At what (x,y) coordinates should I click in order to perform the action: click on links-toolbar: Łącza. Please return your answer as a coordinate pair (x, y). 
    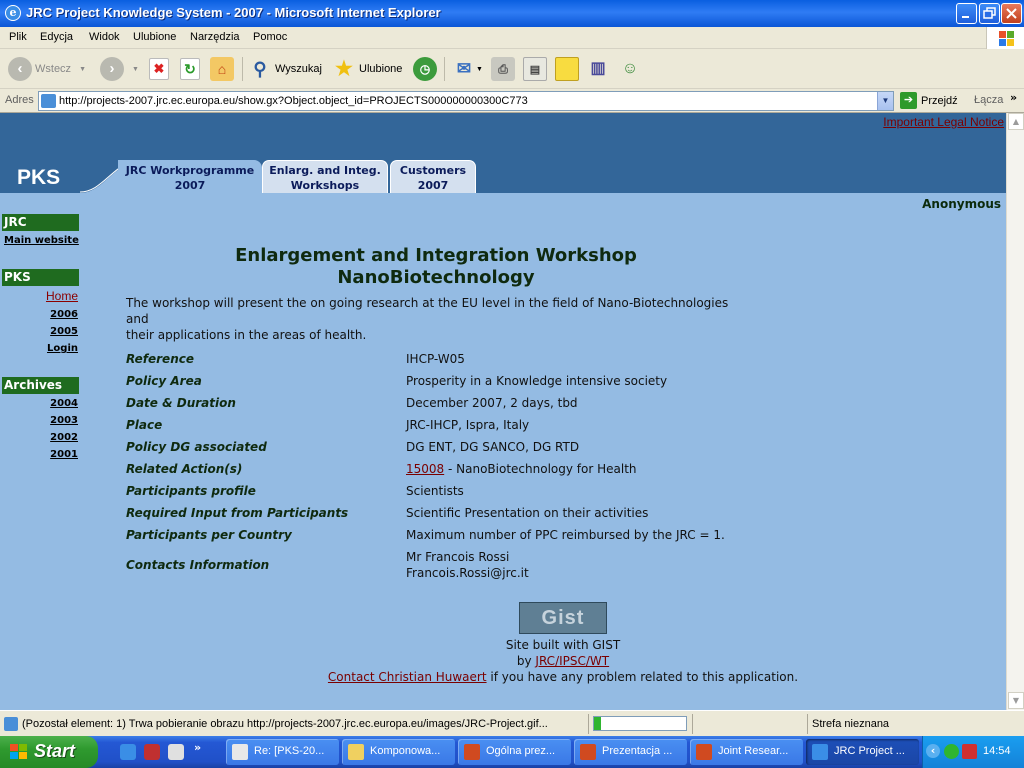
    Looking at the image, I should click on (988, 100).